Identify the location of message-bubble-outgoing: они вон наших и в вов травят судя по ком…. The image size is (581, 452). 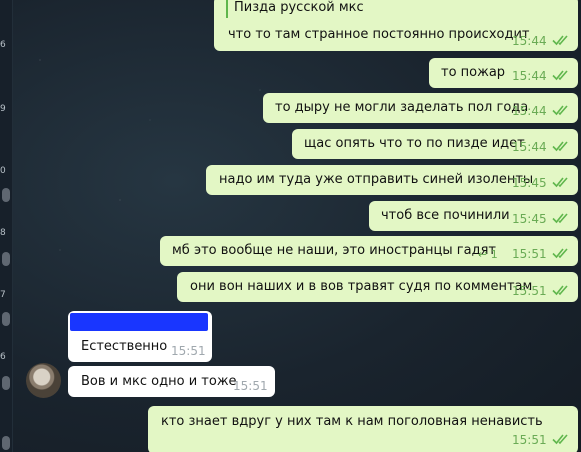
(377, 287).